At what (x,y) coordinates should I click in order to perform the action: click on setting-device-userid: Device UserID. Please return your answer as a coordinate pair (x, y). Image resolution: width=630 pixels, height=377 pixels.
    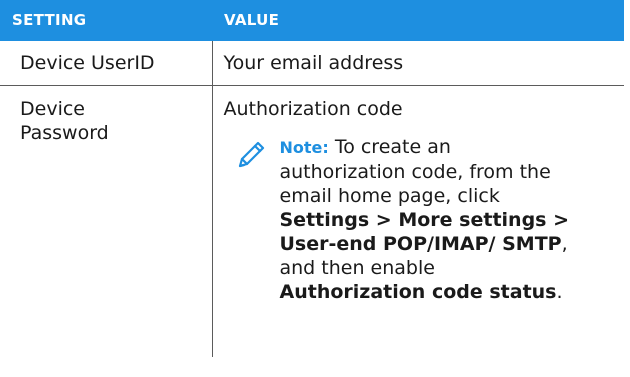
    Looking at the image, I should click on (106, 63).